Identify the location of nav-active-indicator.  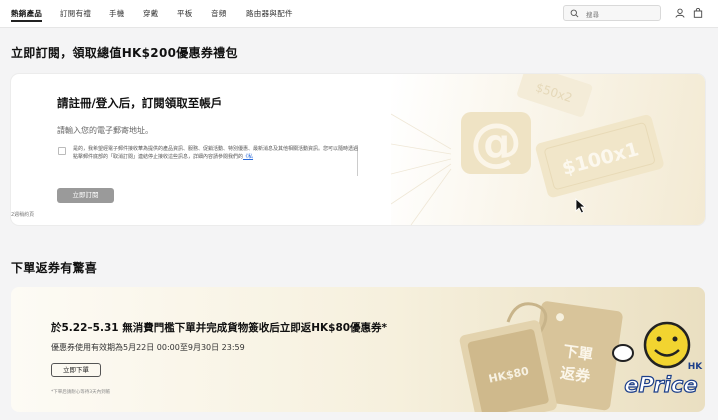
(26, 21).